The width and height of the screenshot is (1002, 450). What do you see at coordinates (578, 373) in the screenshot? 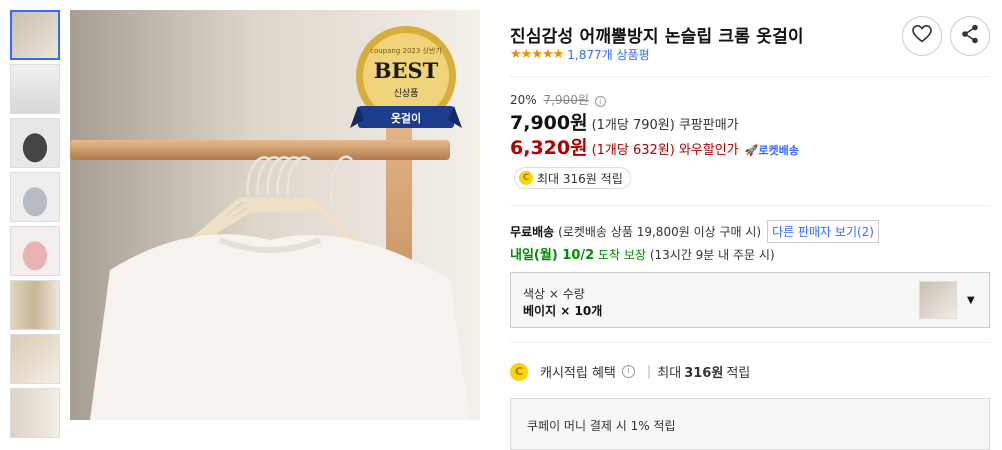
I see `cashback-label: 캐시적립 혜택` at bounding box center [578, 373].